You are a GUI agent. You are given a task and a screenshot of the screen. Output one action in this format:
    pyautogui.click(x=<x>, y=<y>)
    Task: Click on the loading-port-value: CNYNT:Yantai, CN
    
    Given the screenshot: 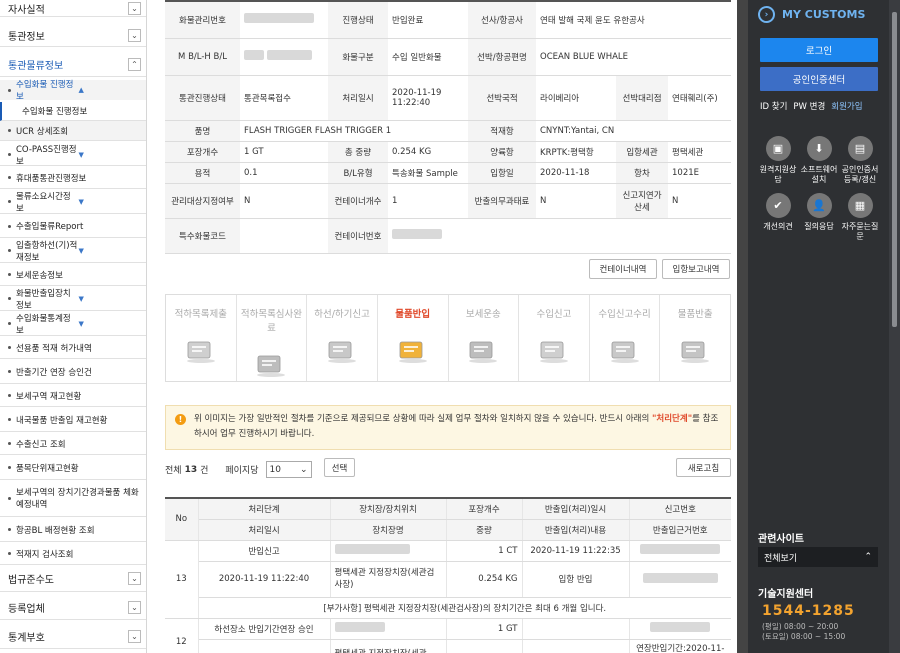 What is the action you would take?
    pyautogui.click(x=633, y=131)
    